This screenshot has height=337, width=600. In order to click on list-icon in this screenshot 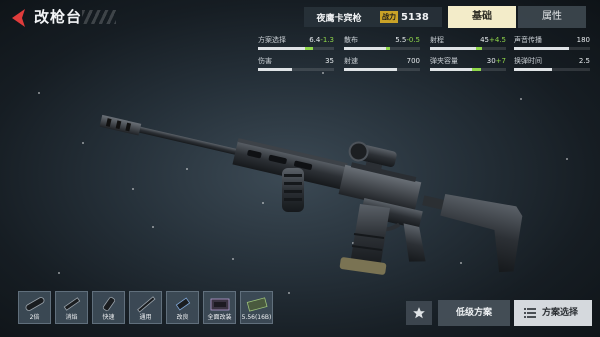, I will do `click(530, 313)`.